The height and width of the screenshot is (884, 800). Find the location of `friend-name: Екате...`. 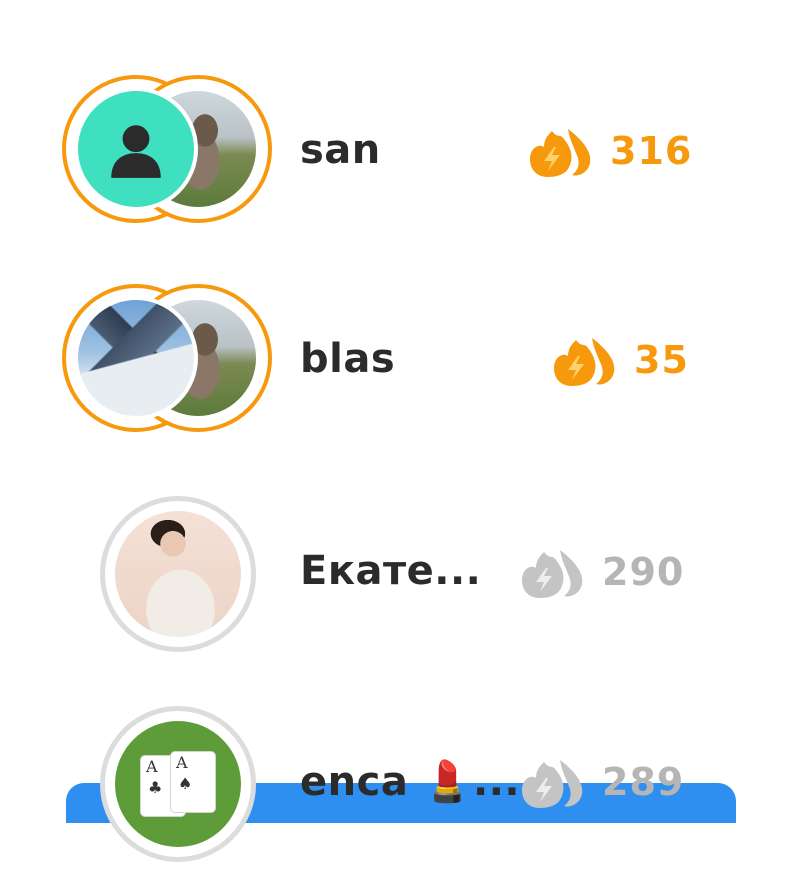

friend-name: Екате... is located at coordinates (391, 571).